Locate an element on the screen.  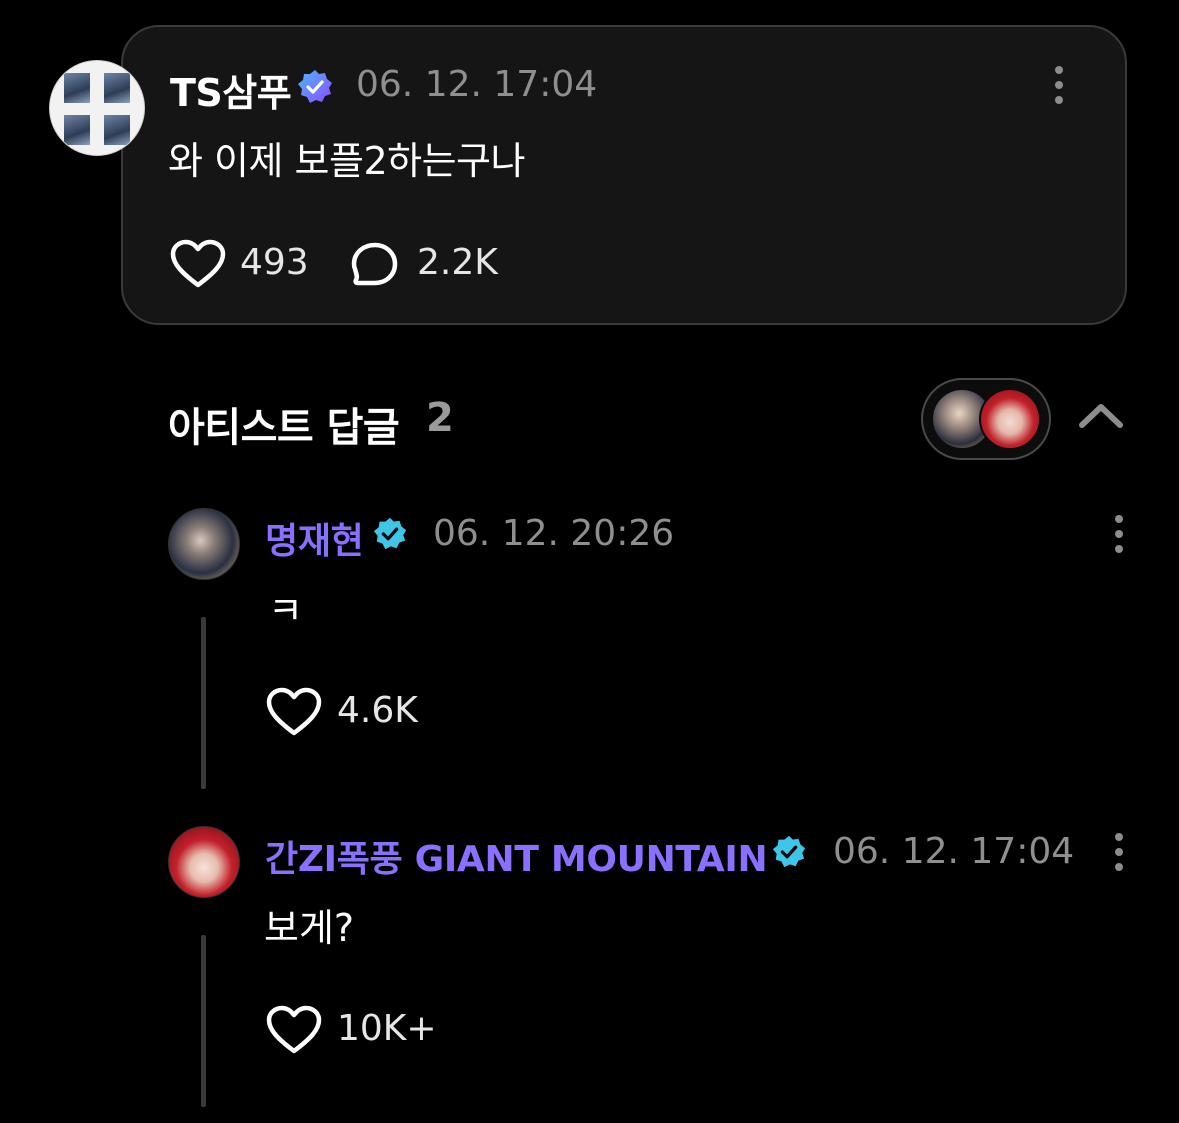
reply-timestamp: 06. 12. 20:26 is located at coordinates (554, 533).